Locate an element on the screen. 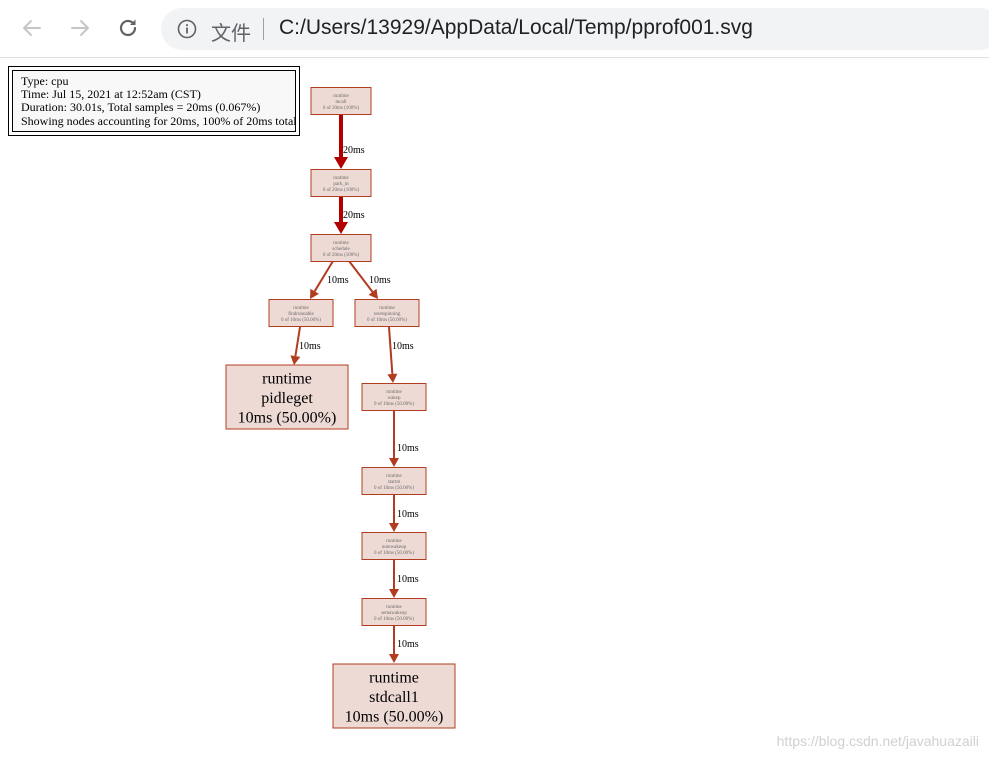  node-function: startm is located at coordinates (394, 482).